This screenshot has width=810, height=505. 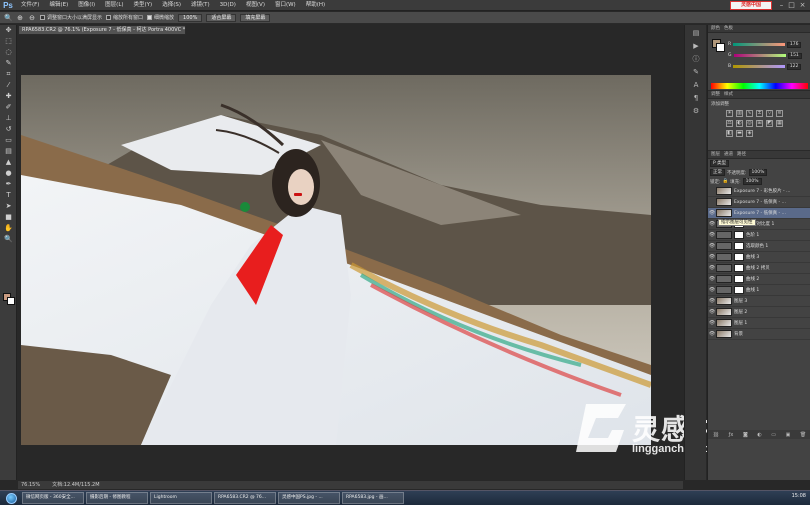 What do you see at coordinates (749, 133) in the screenshot?
I see `selective-color-icon: ◈` at bounding box center [749, 133].